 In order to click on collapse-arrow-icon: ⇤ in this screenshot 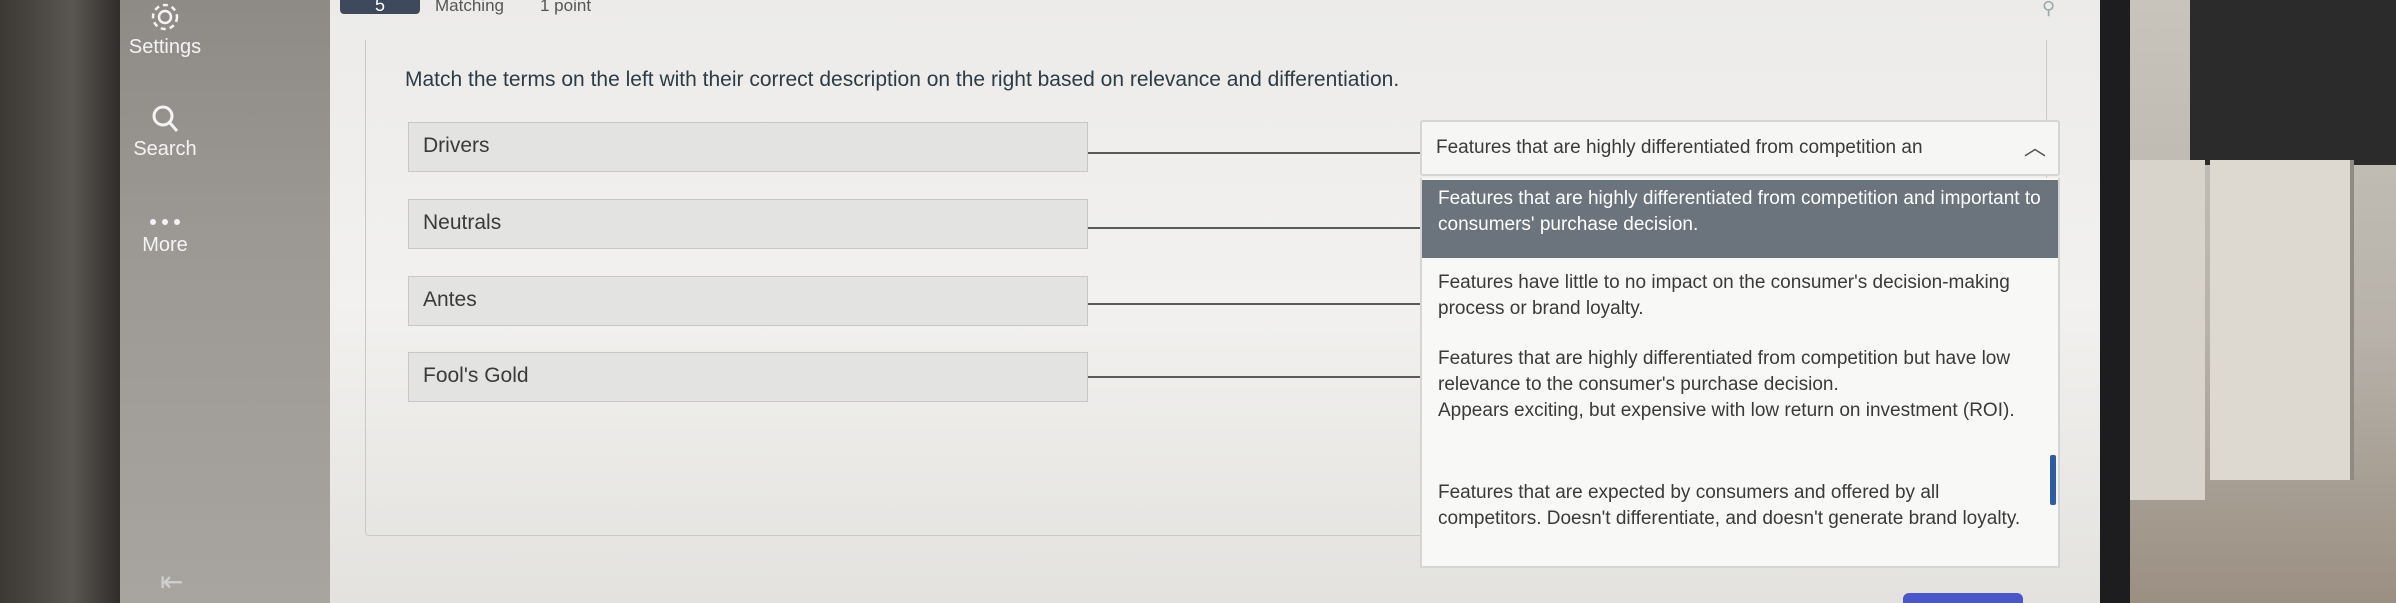, I will do `click(171, 581)`.